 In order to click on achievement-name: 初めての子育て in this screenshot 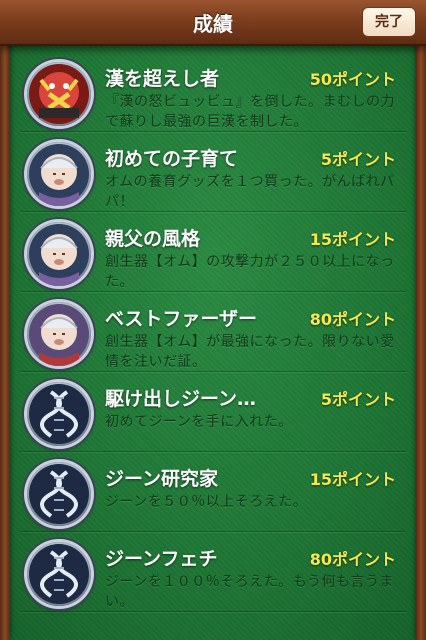, I will do `click(172, 159)`.